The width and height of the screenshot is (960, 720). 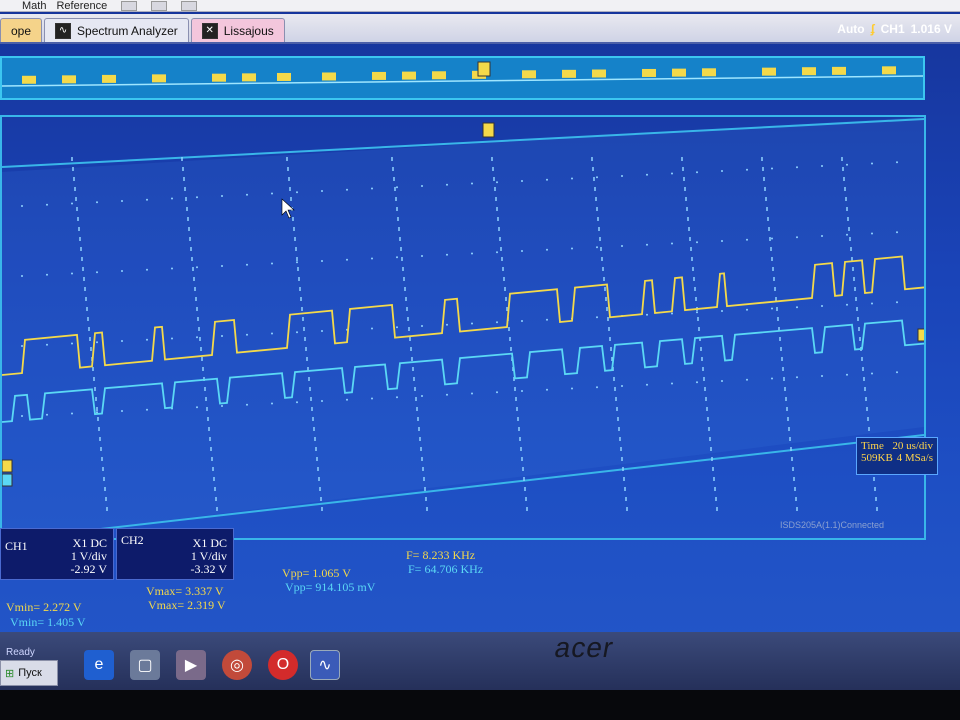 I want to click on ie-icon: e, so click(x=99, y=665).